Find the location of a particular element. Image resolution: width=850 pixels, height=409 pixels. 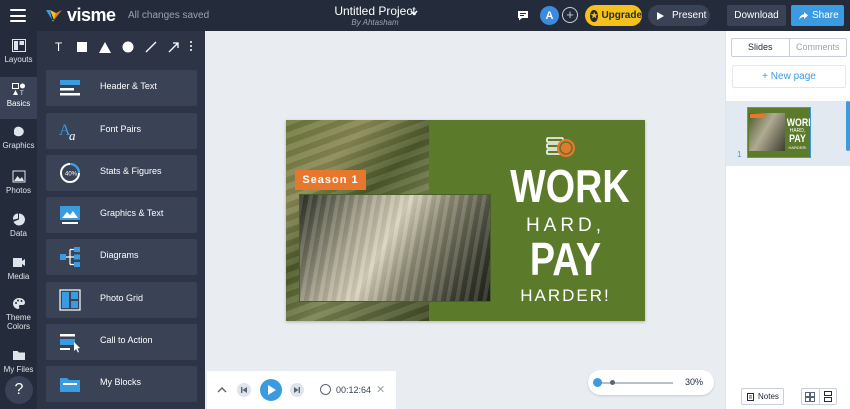

basics-item-header-text: Header & Text is located at coordinates (121, 88).